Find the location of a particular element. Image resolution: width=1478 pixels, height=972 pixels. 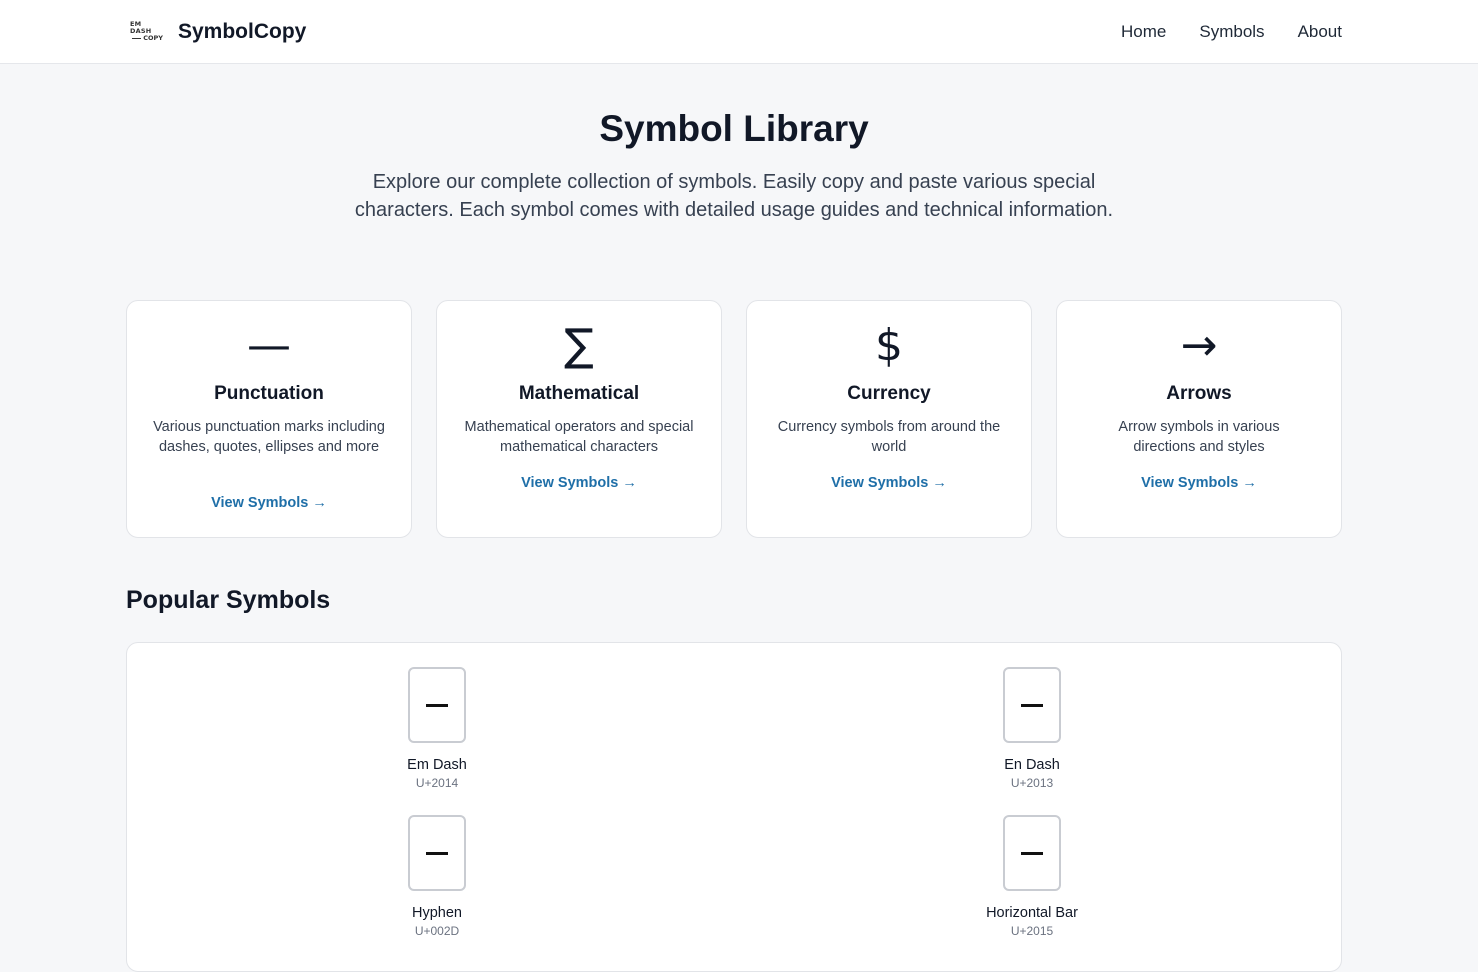

brand: EM DASH COPY SymbolCopy is located at coordinates (218, 31).